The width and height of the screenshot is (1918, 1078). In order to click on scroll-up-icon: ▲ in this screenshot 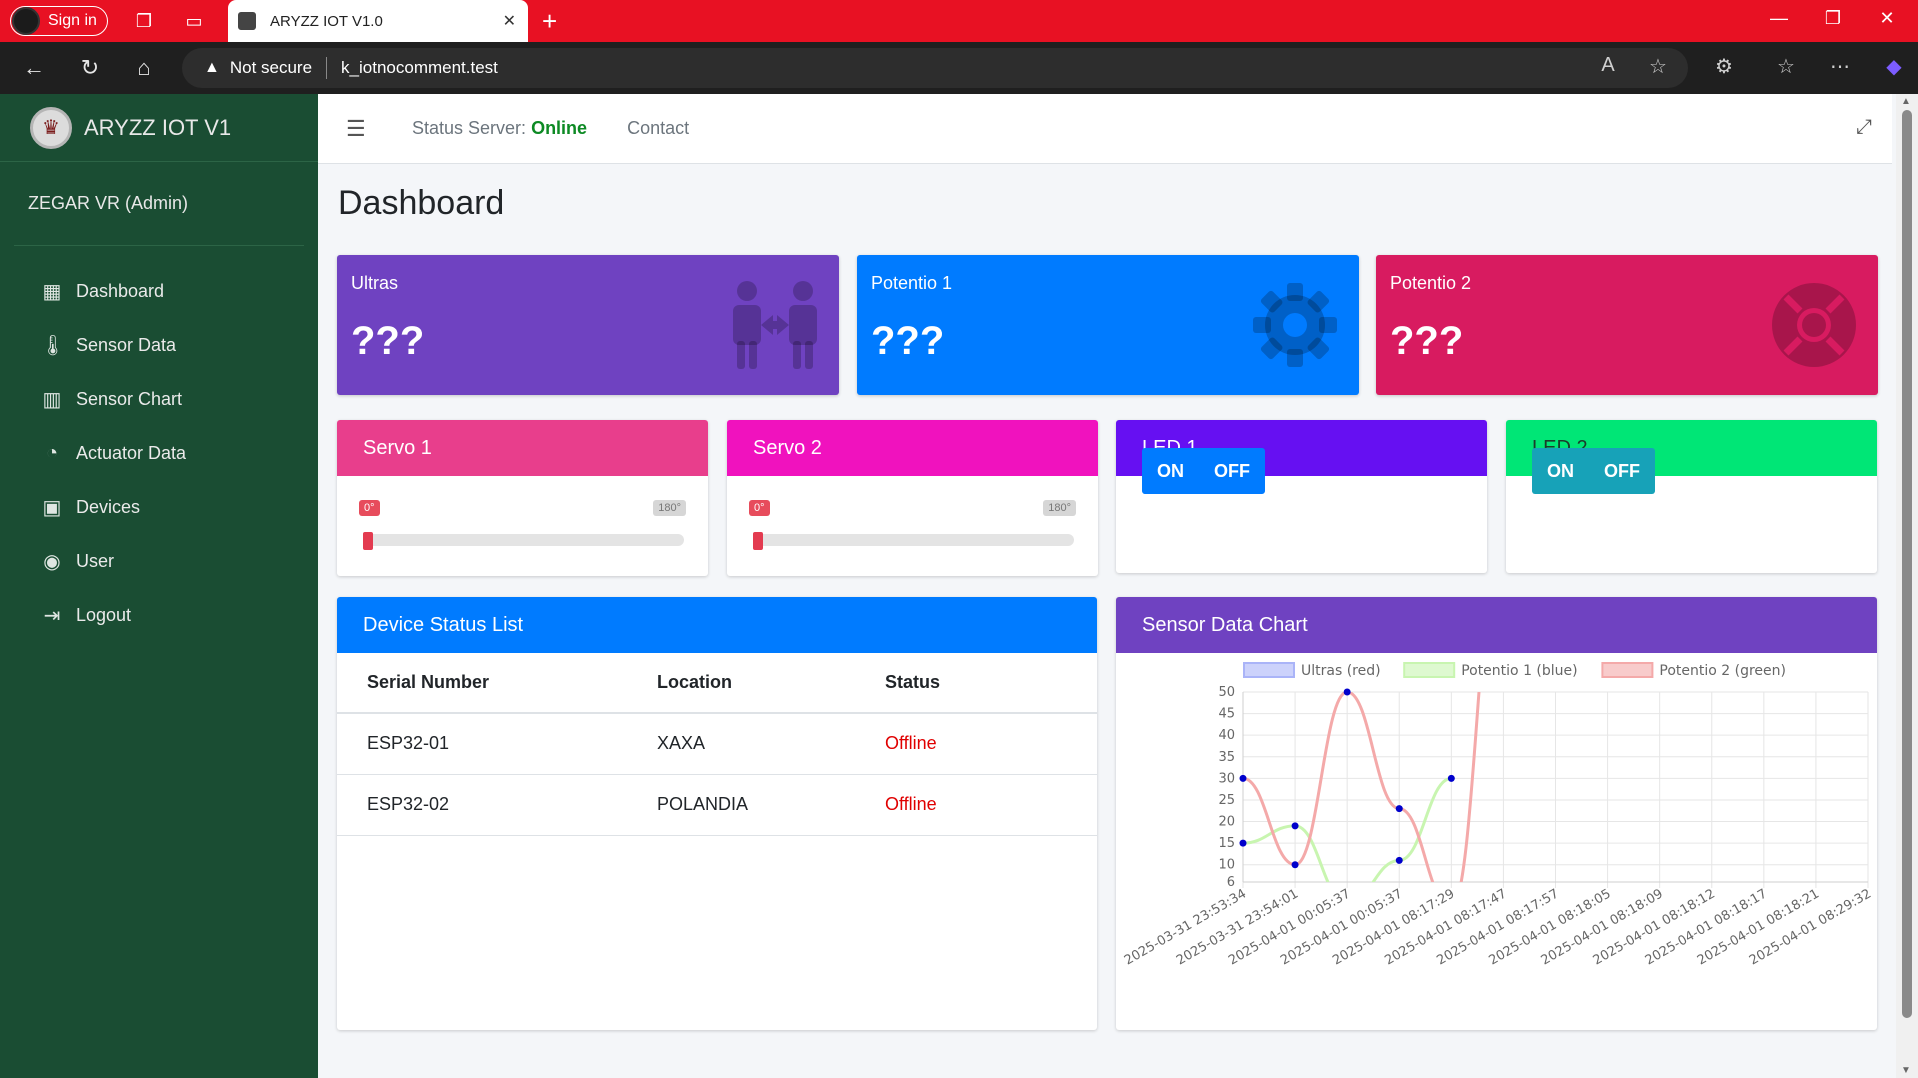, I will do `click(1906, 101)`.